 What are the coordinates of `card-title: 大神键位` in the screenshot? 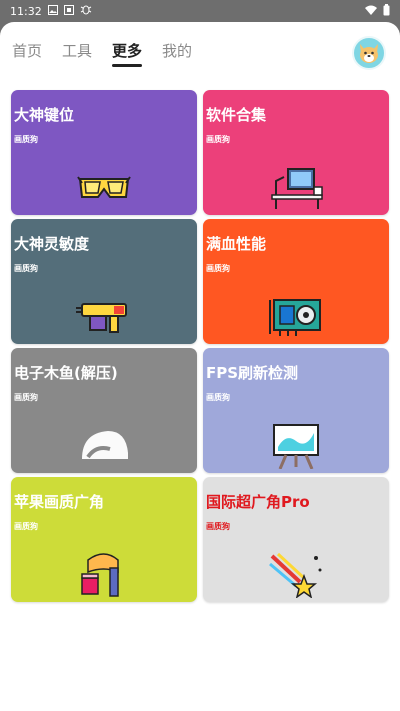 It's located at (44, 115).